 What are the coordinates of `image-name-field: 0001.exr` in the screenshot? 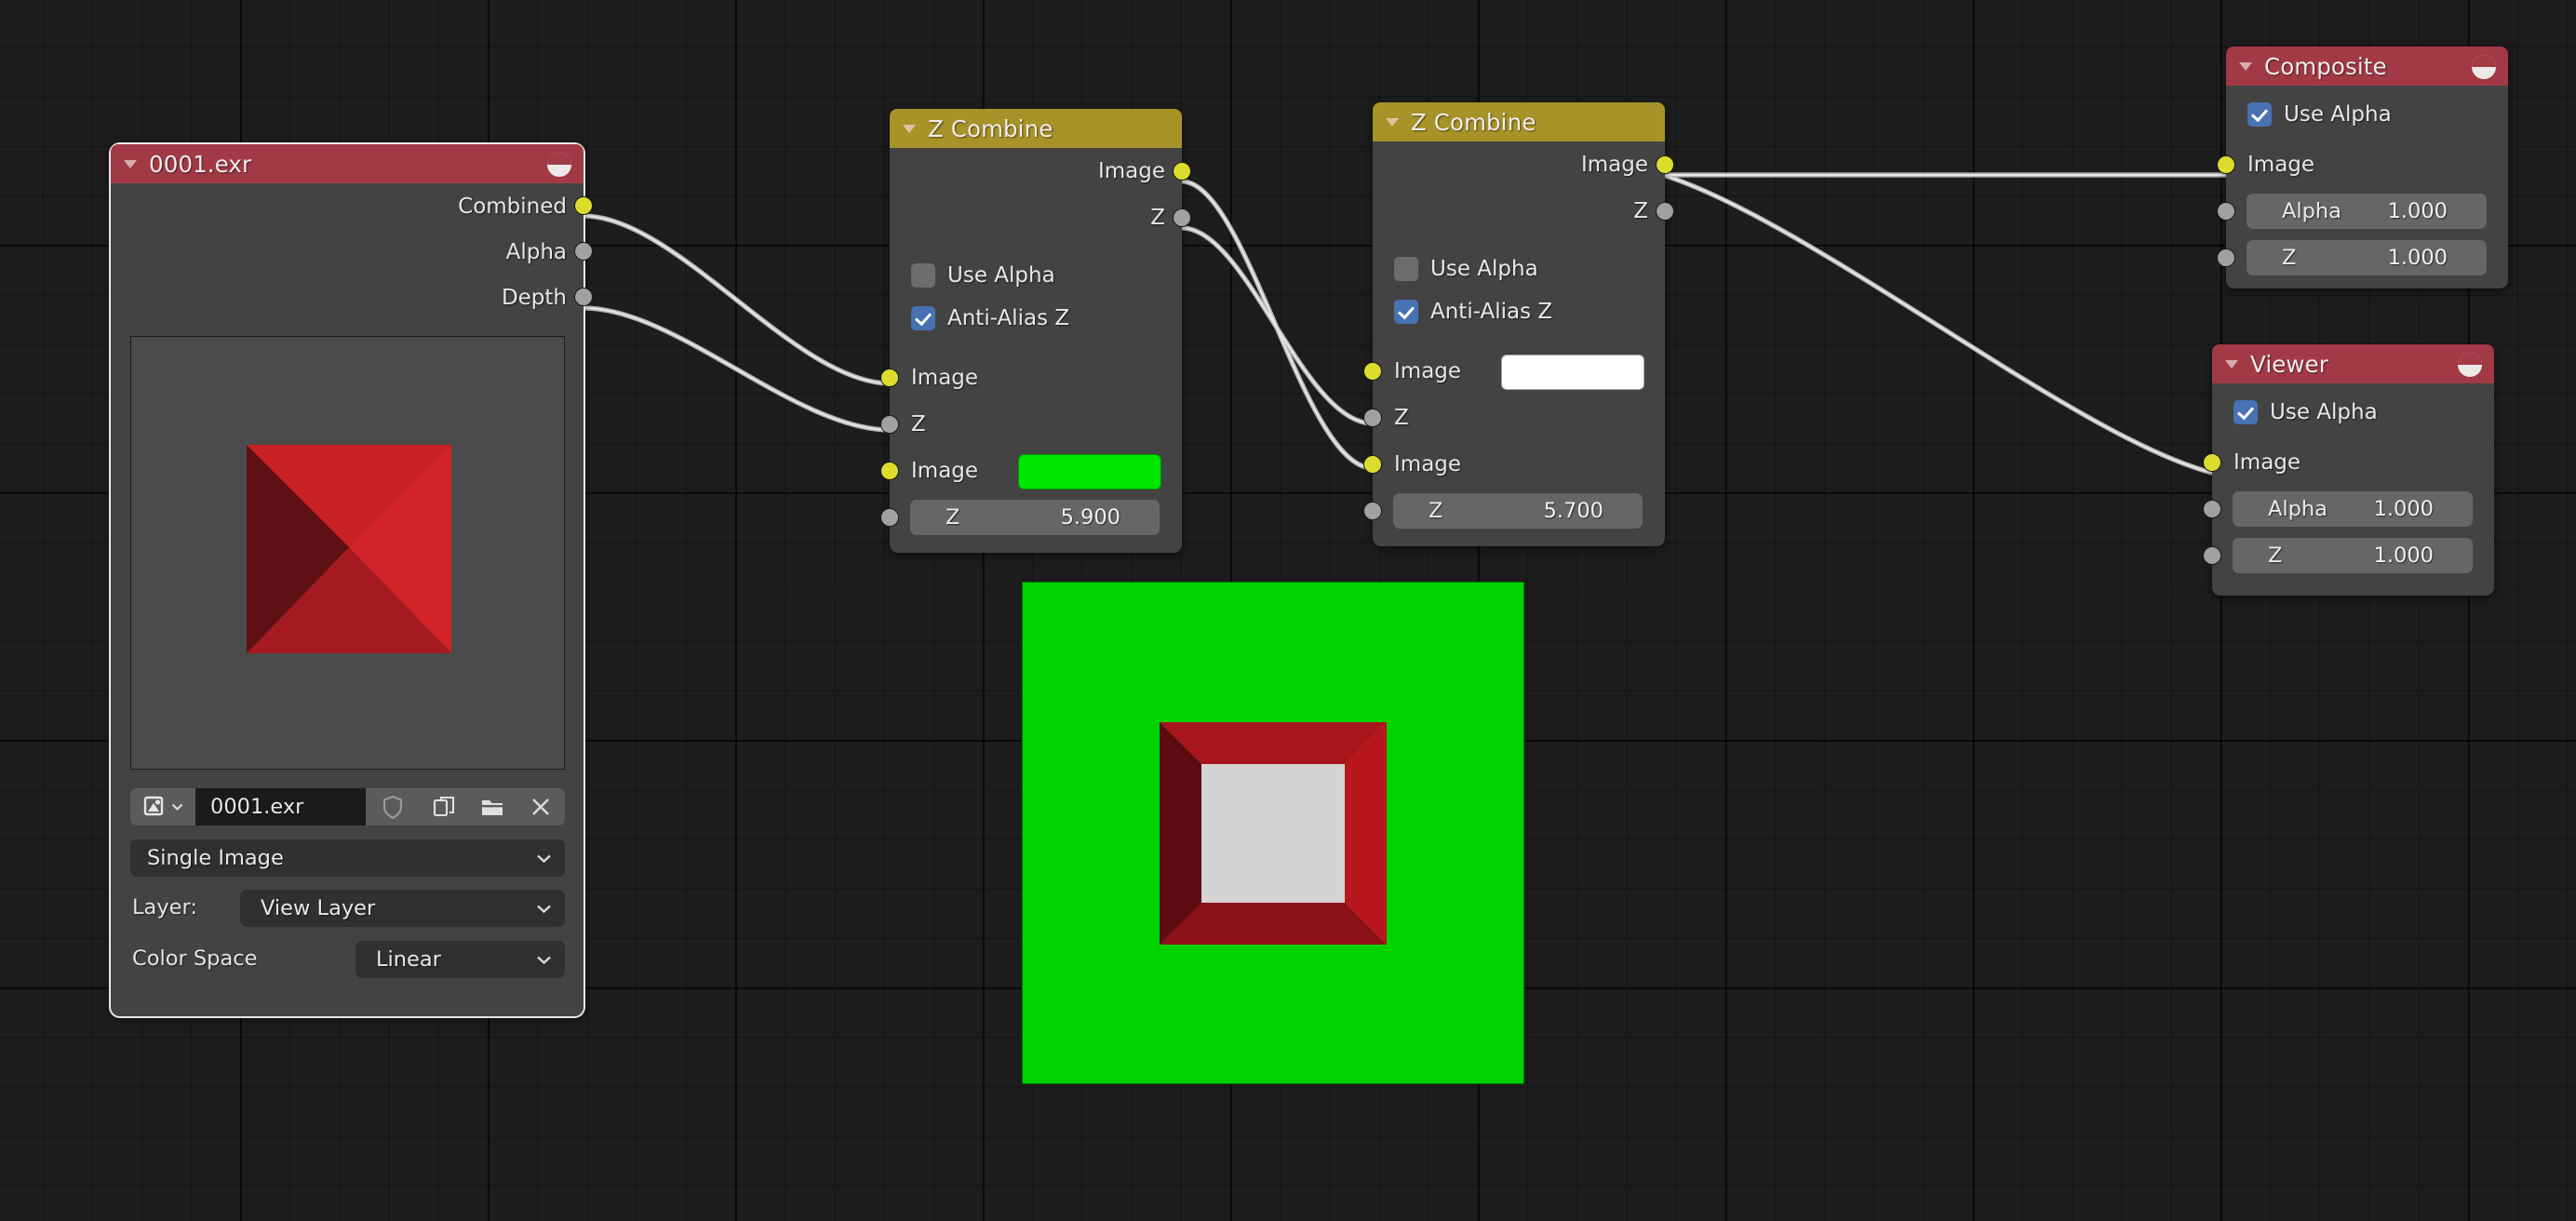 It's located at (280, 806).